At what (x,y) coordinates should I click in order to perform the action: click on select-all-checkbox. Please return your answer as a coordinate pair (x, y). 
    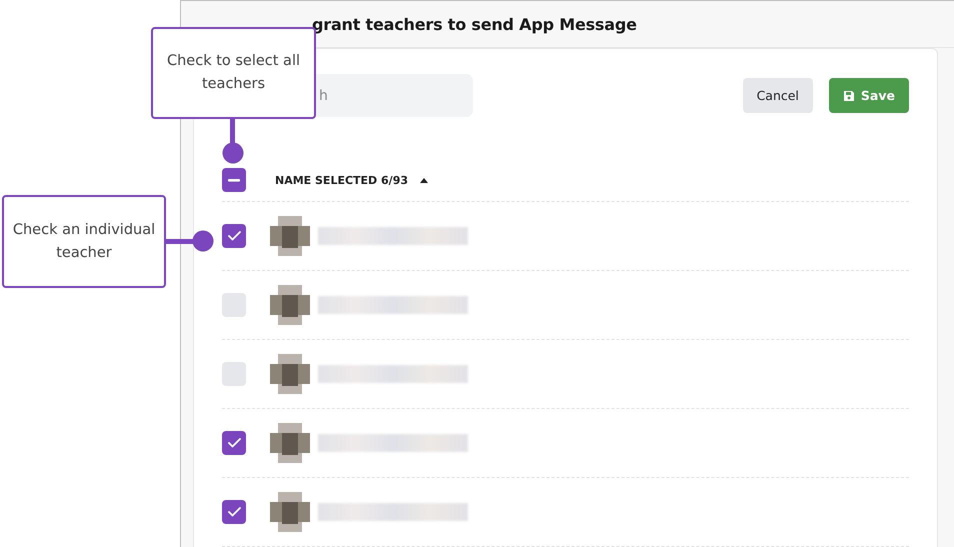
    Looking at the image, I should click on (234, 180).